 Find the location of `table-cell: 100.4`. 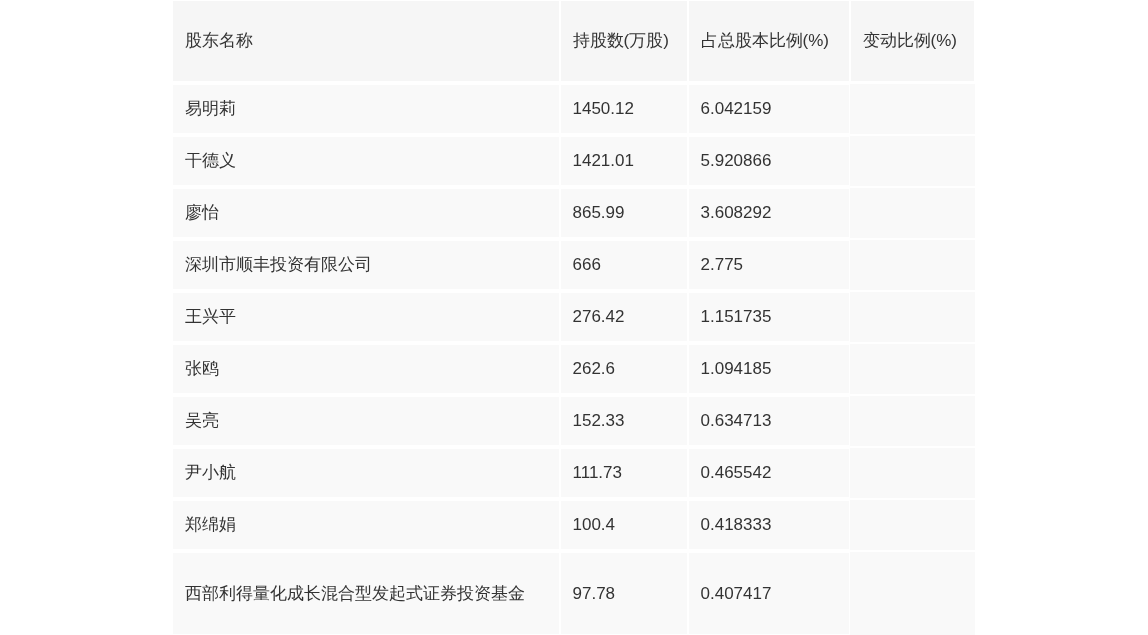

table-cell: 100.4 is located at coordinates (623, 525).